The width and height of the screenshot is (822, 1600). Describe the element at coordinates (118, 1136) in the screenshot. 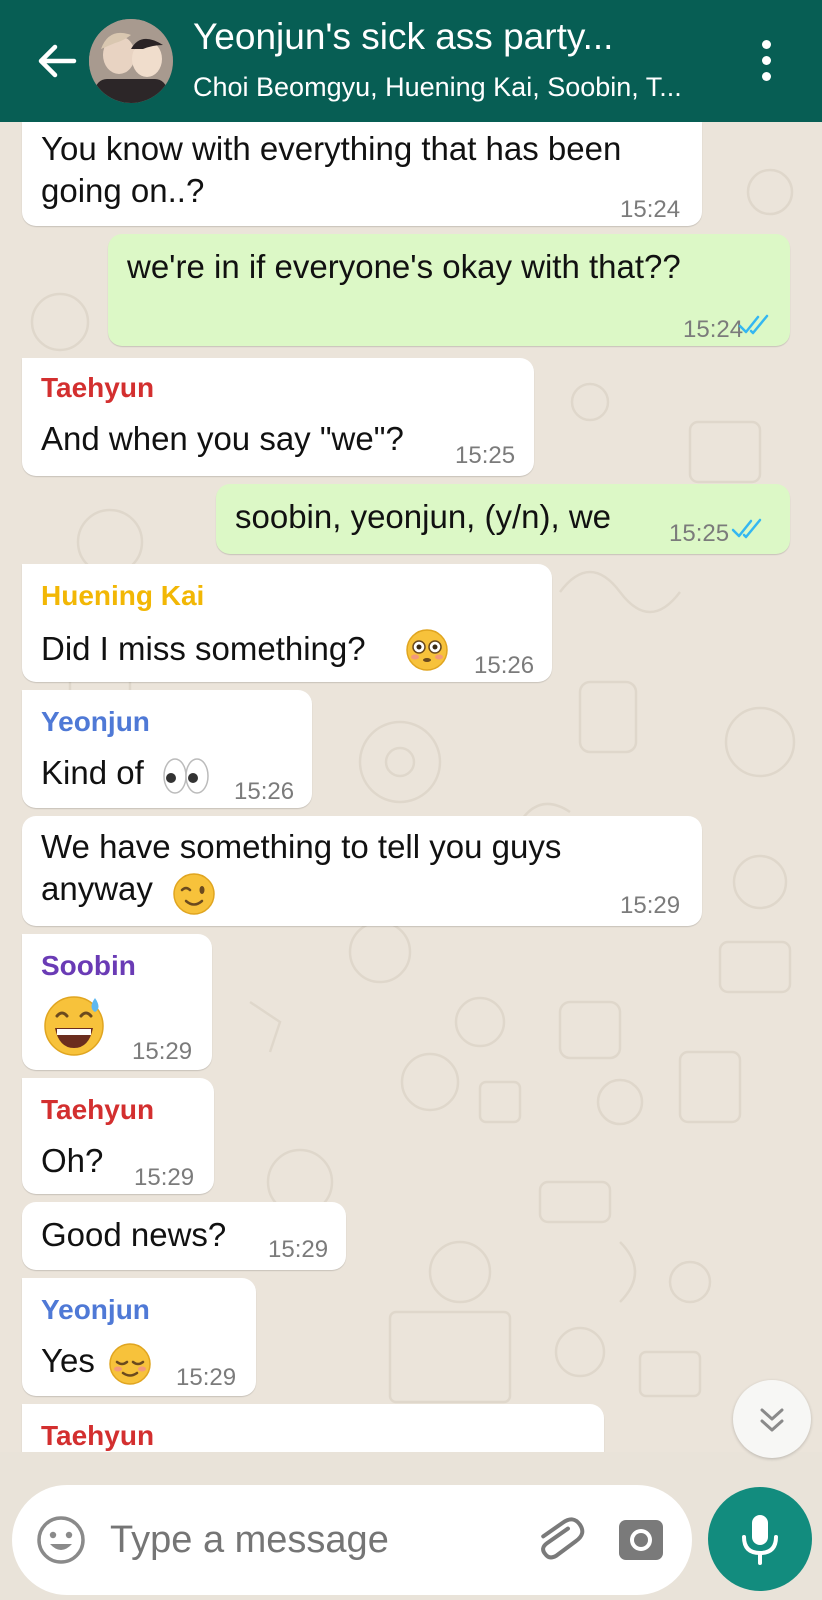

I see `message-bubble: Taehyun Oh? 15:29` at that location.